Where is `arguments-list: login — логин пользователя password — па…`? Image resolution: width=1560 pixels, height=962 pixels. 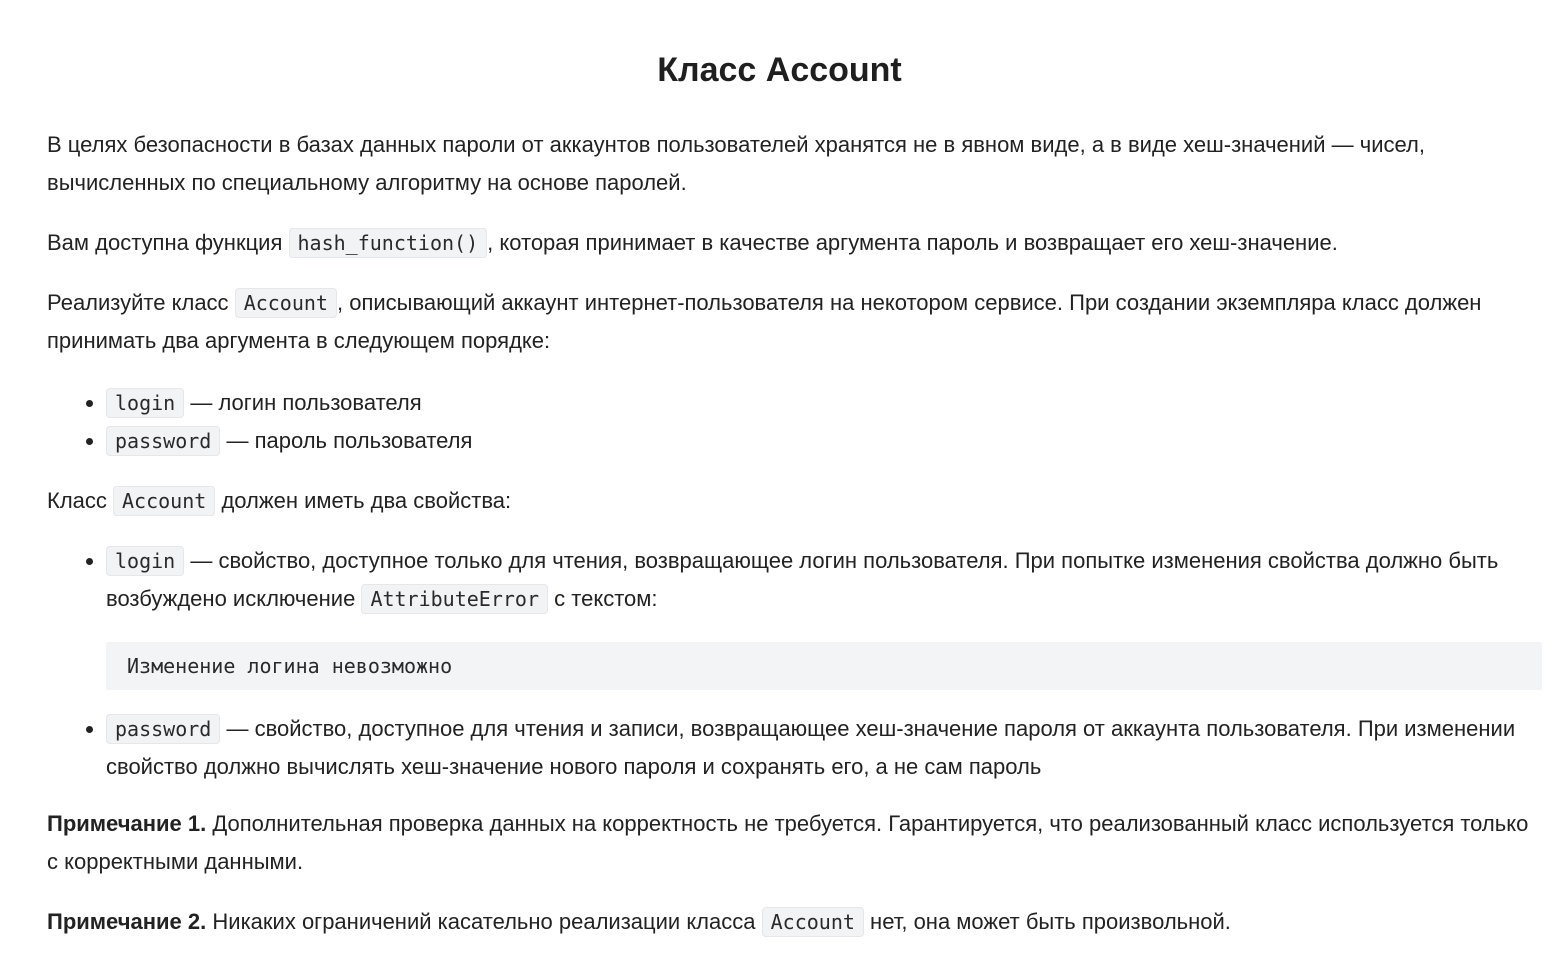 arguments-list: login — логин пользователя password — па… is located at coordinates (794, 422).